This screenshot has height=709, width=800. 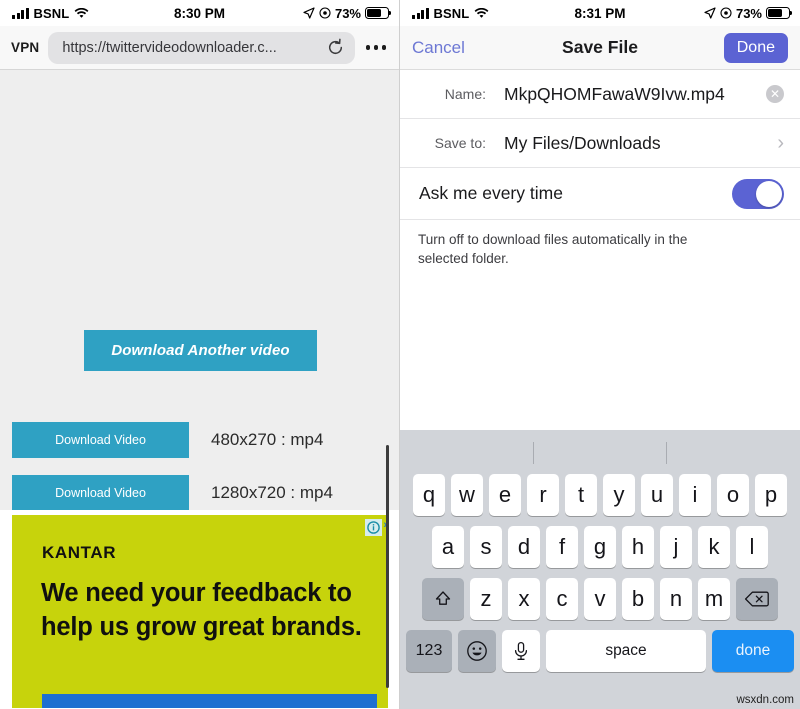 What do you see at coordinates (25, 47) in the screenshot?
I see `vpn-indicator: VPN` at bounding box center [25, 47].